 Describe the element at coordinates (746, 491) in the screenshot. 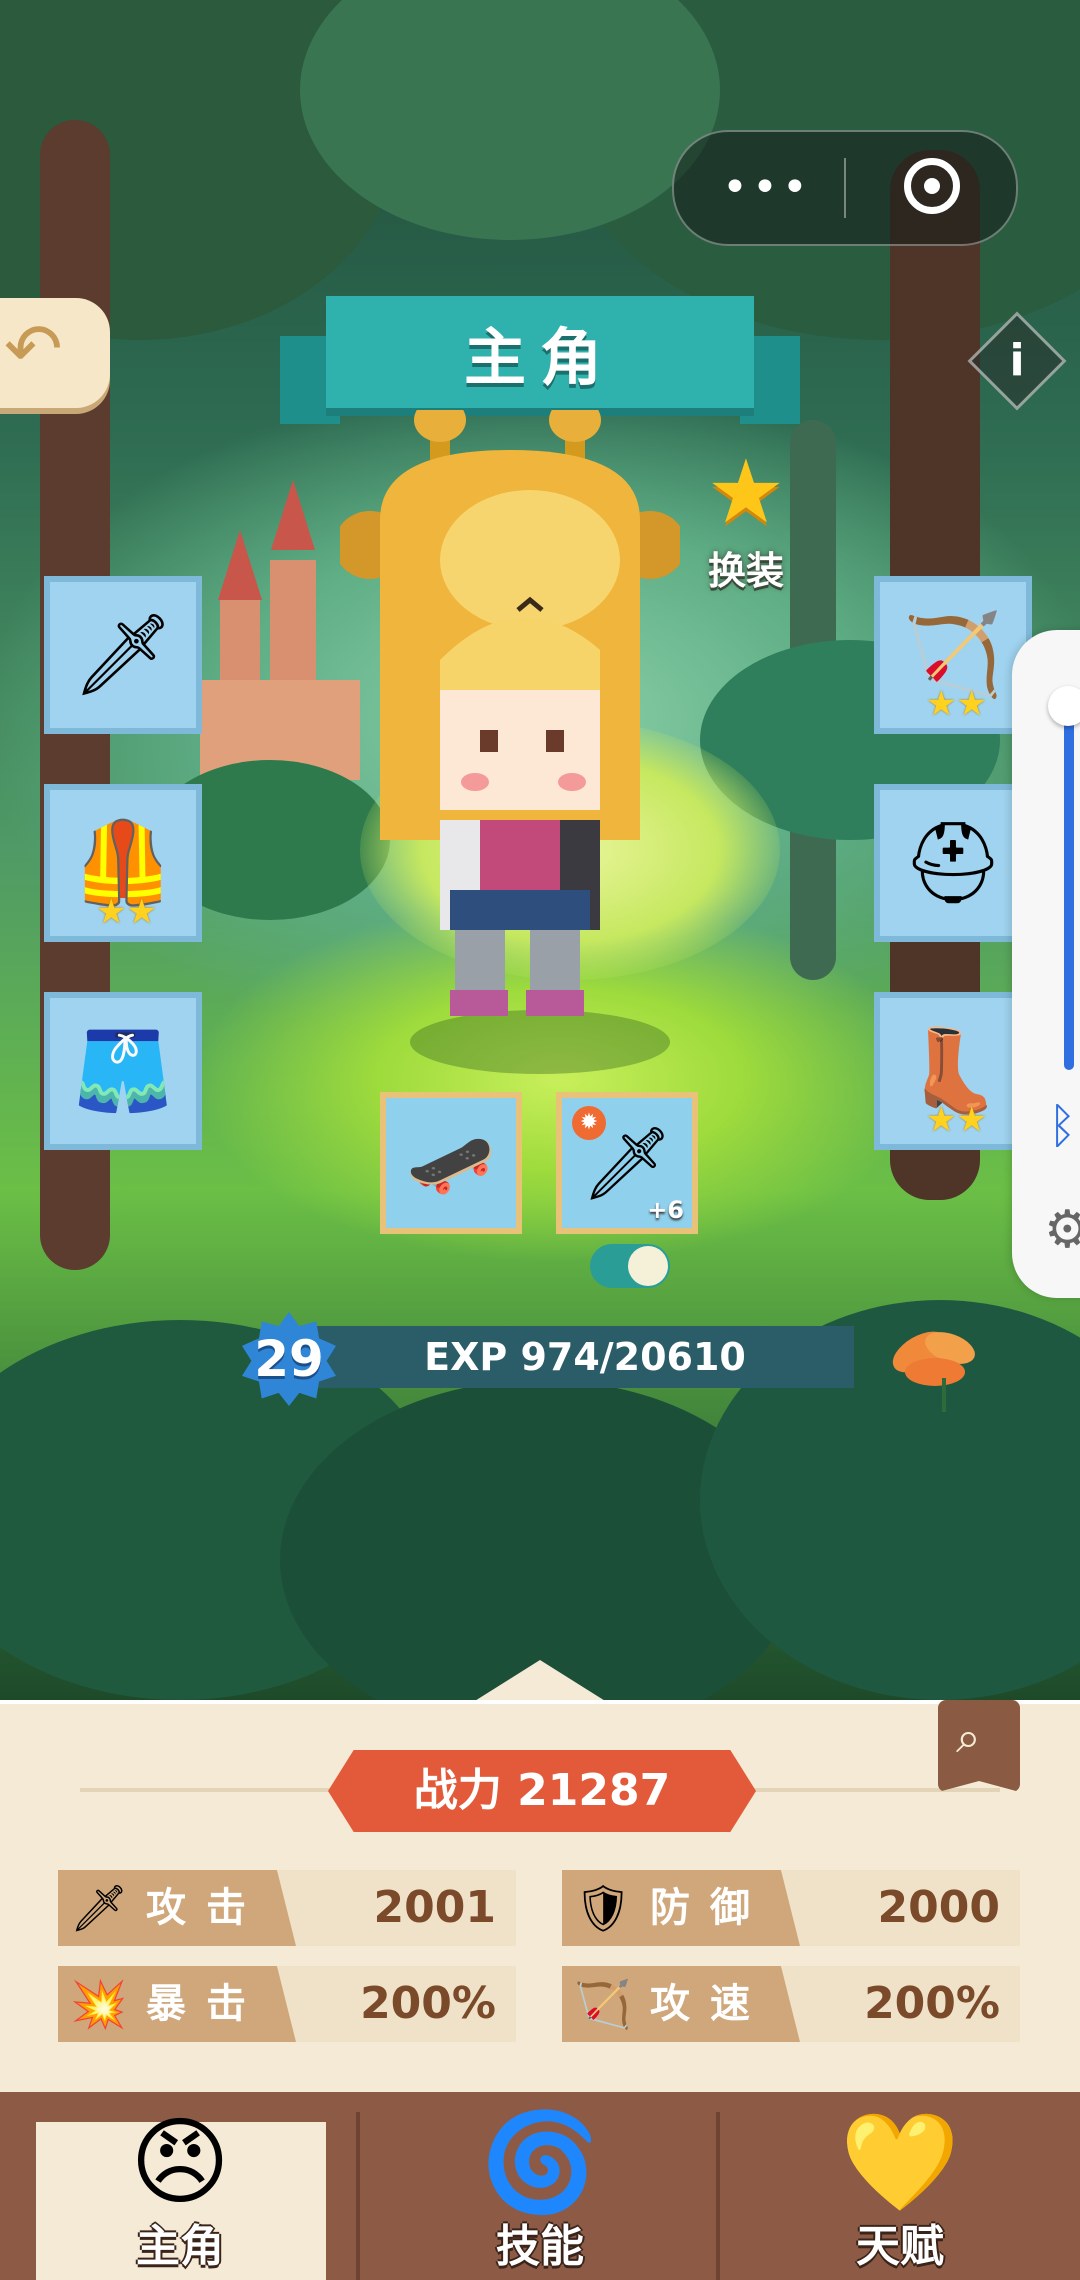

I see `star-icon: ★` at that location.